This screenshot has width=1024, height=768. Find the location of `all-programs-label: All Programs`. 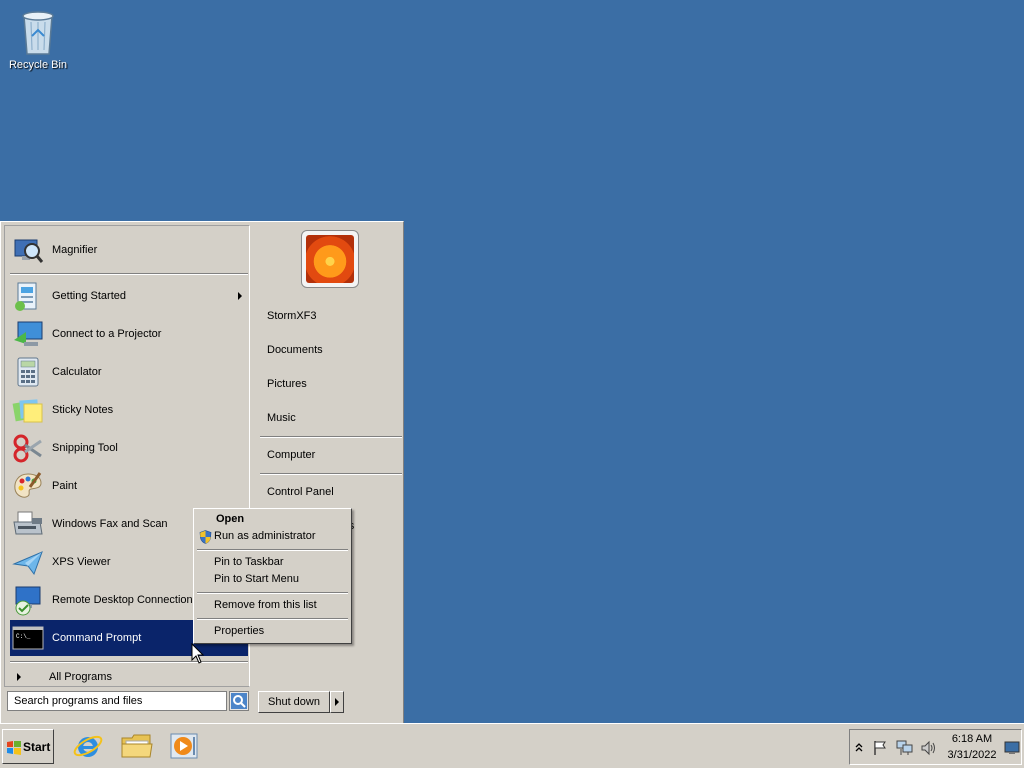

all-programs-label: All Programs is located at coordinates (80, 677).